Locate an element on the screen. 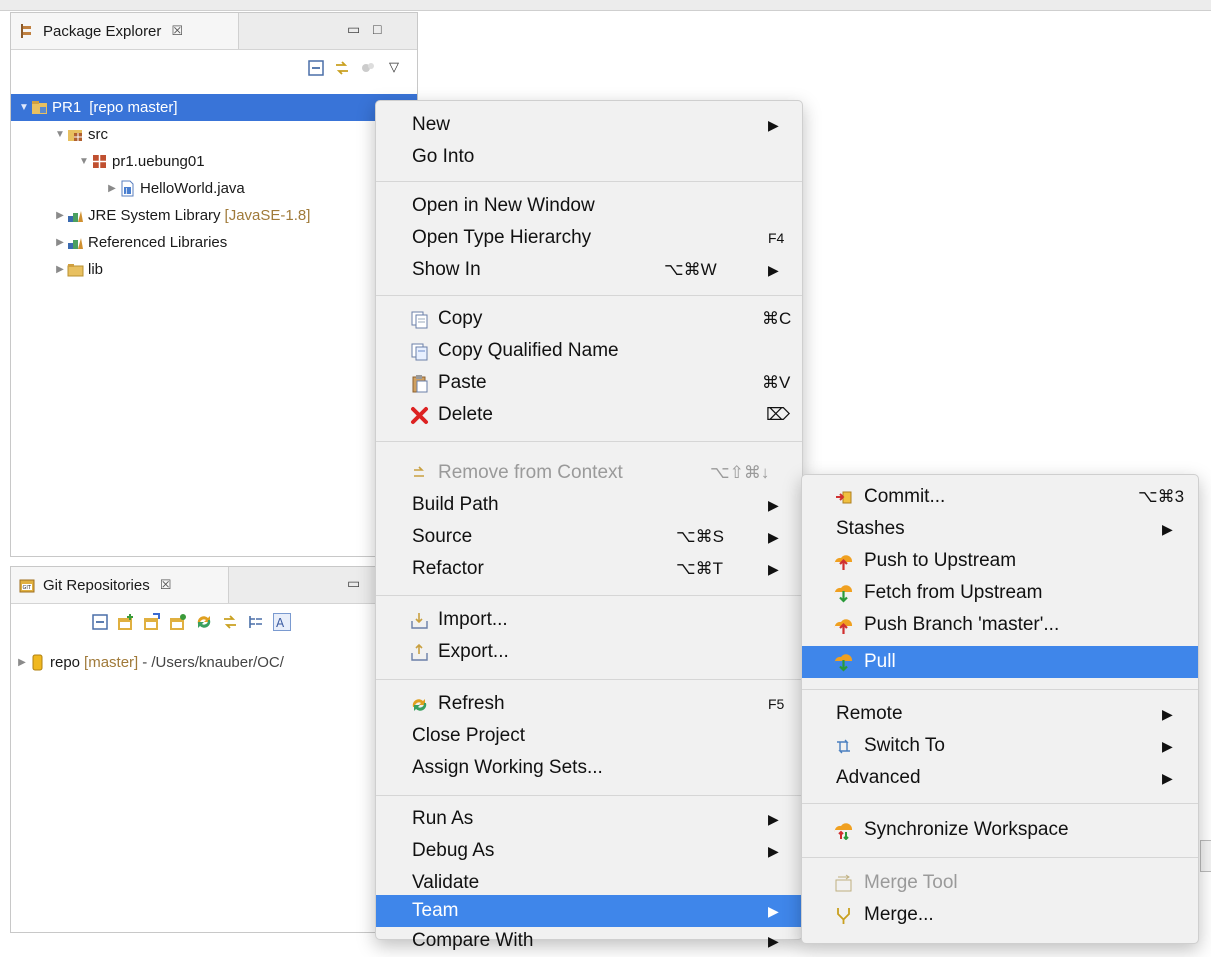  copy-qualified-name-icon is located at coordinates (419, 351).